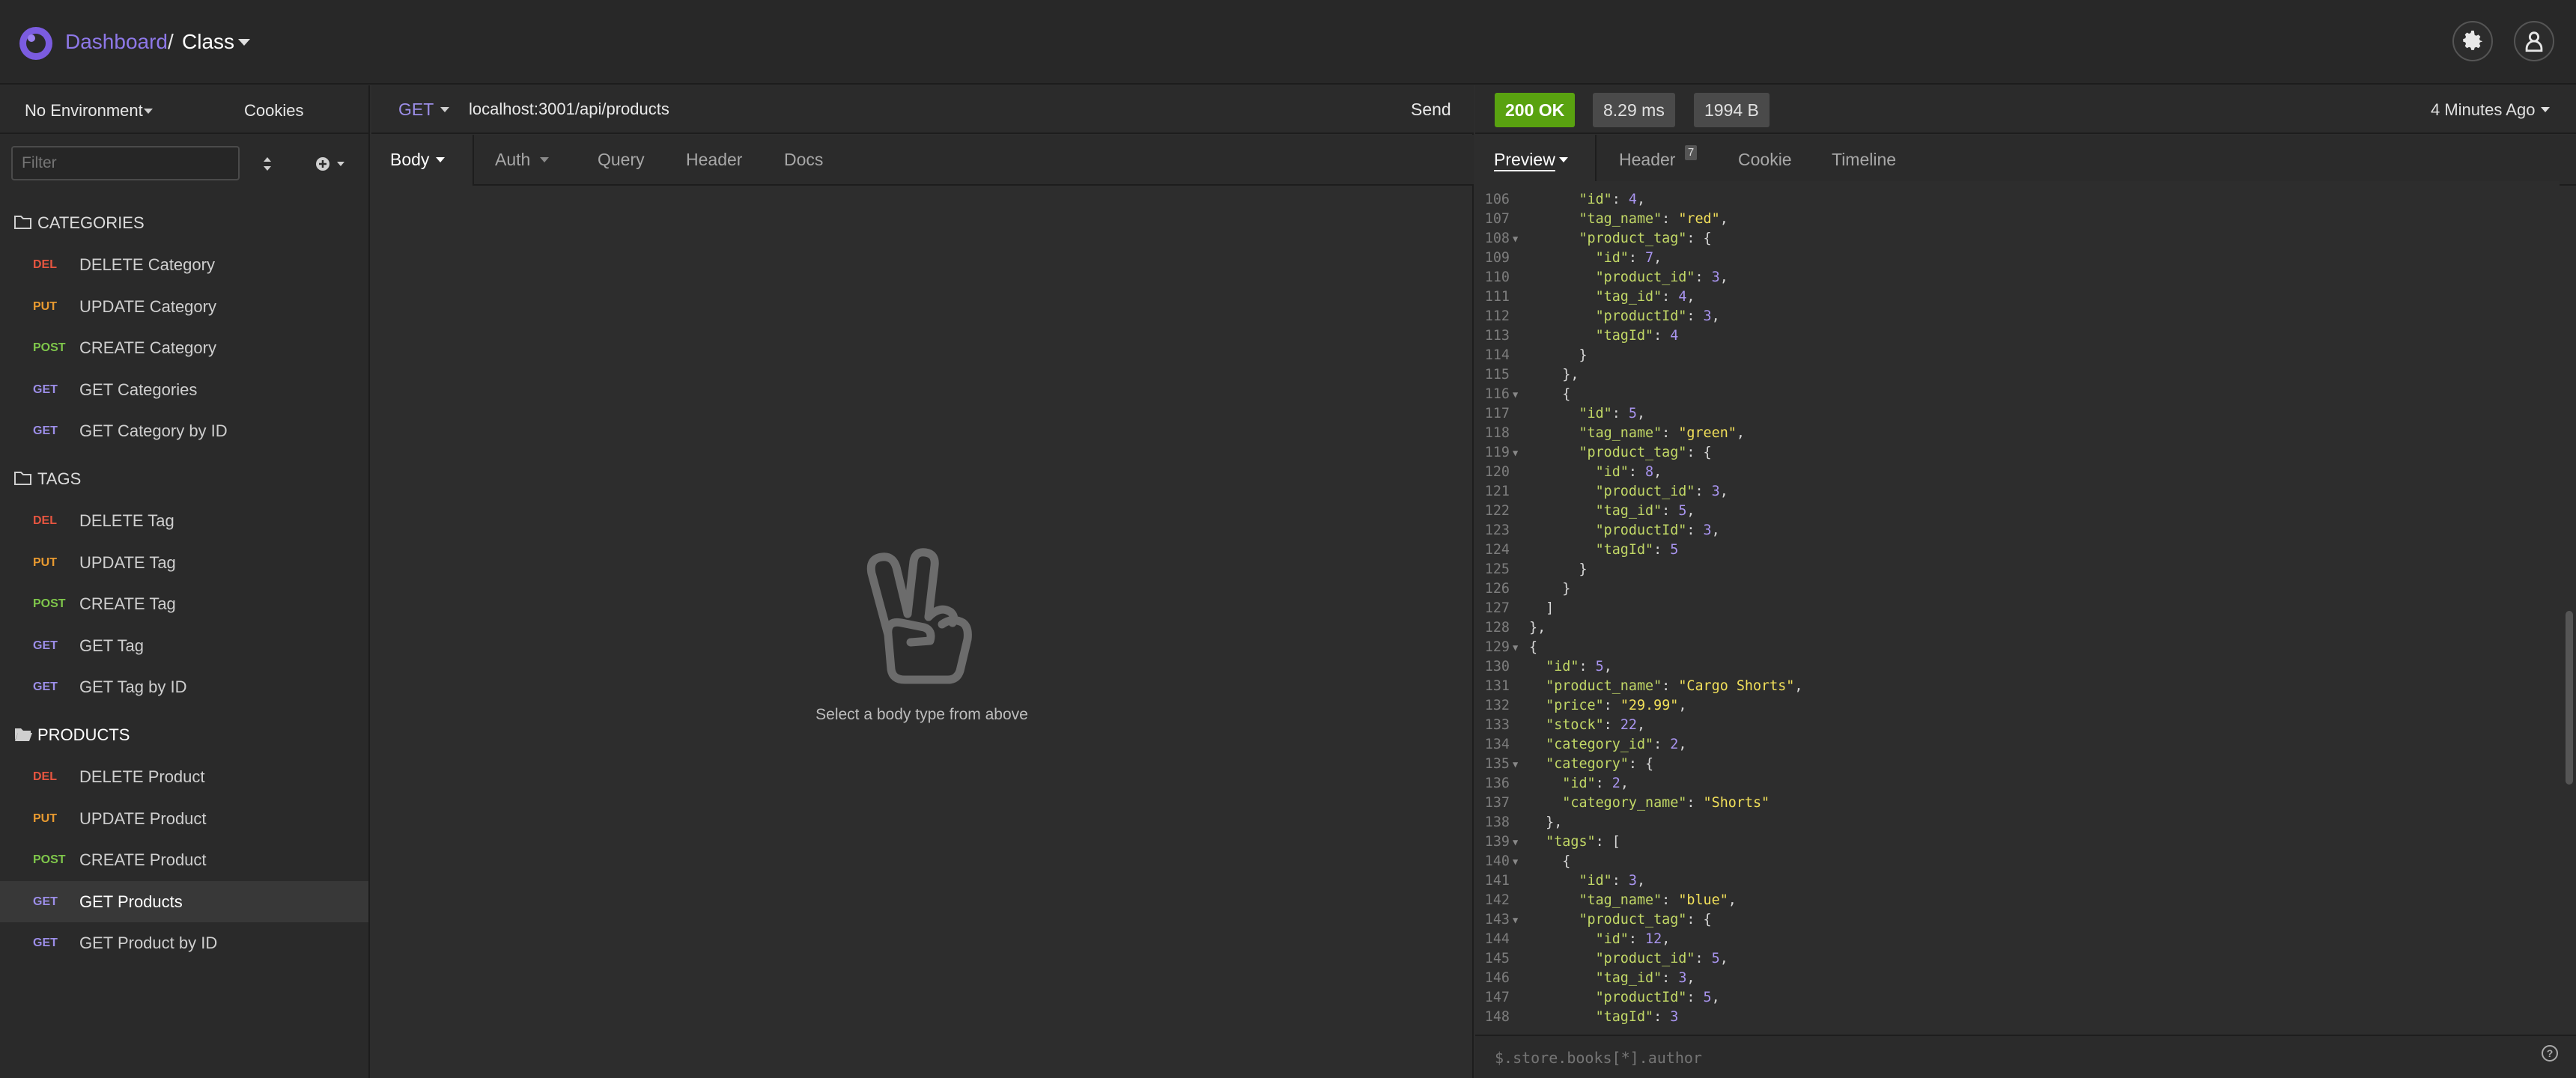  What do you see at coordinates (184, 859) in the screenshot?
I see `request-item: POST CREATE Product` at bounding box center [184, 859].